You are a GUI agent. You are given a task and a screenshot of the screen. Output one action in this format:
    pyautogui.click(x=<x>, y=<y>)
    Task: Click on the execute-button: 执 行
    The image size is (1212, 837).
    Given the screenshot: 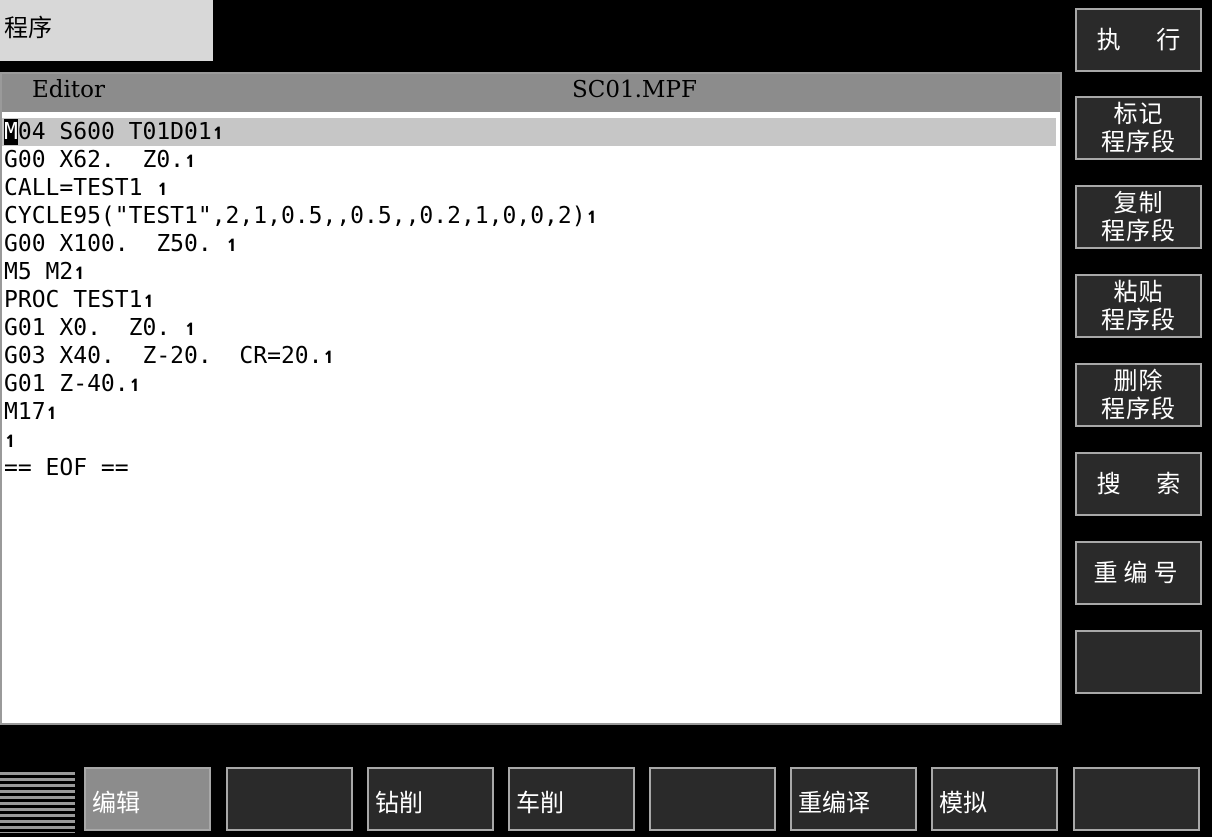 What is the action you would take?
    pyautogui.click(x=1138, y=40)
    